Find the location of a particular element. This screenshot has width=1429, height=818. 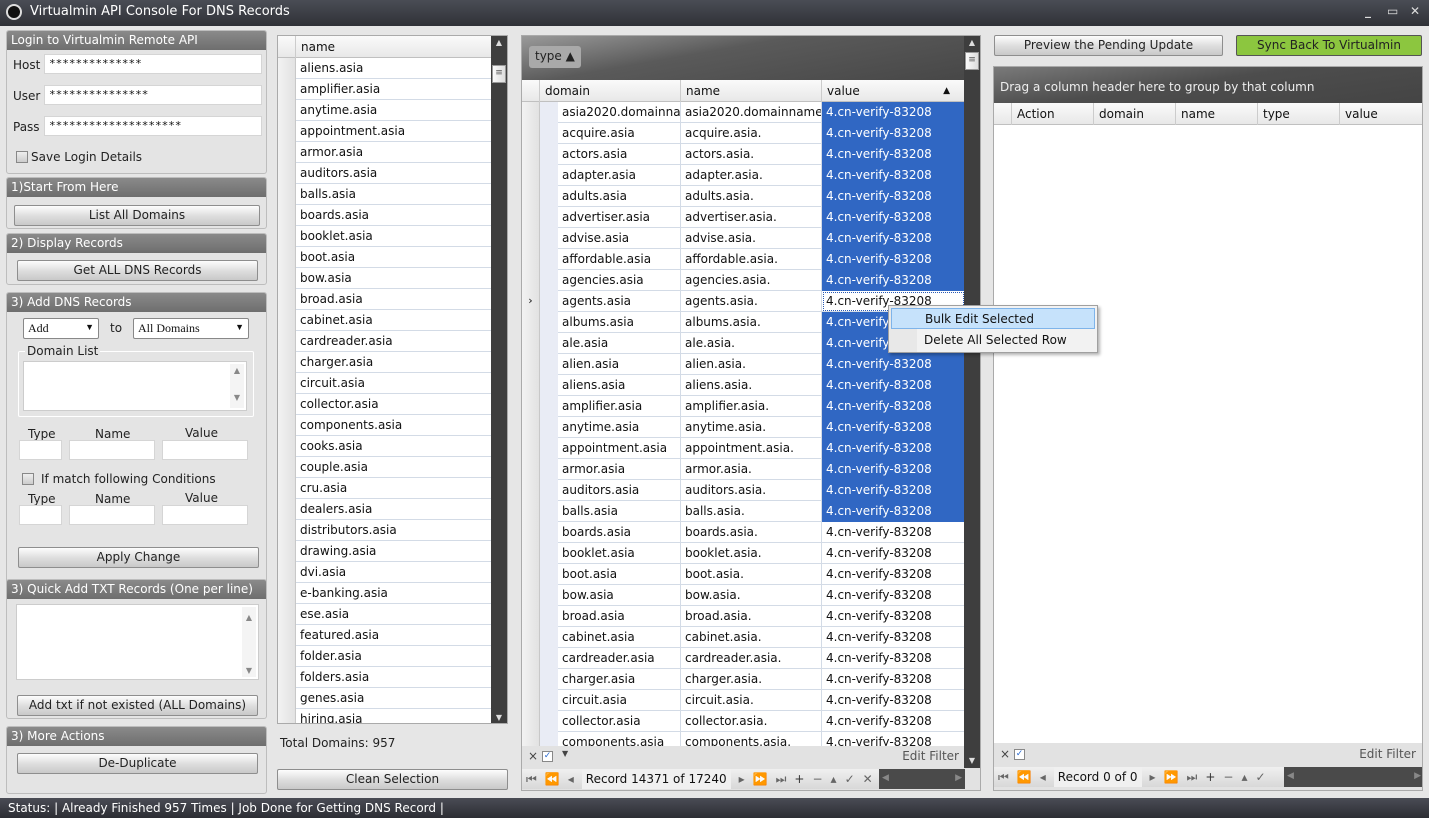

record-domain-cell: agents.asia is located at coordinates (619, 301).